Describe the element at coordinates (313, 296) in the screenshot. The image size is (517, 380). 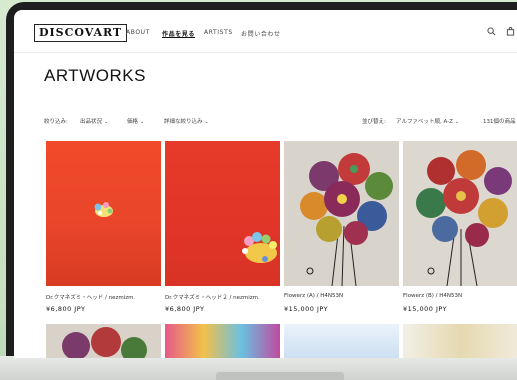
I see `product-name-3: Flowerz (A) / H4N53N` at that location.